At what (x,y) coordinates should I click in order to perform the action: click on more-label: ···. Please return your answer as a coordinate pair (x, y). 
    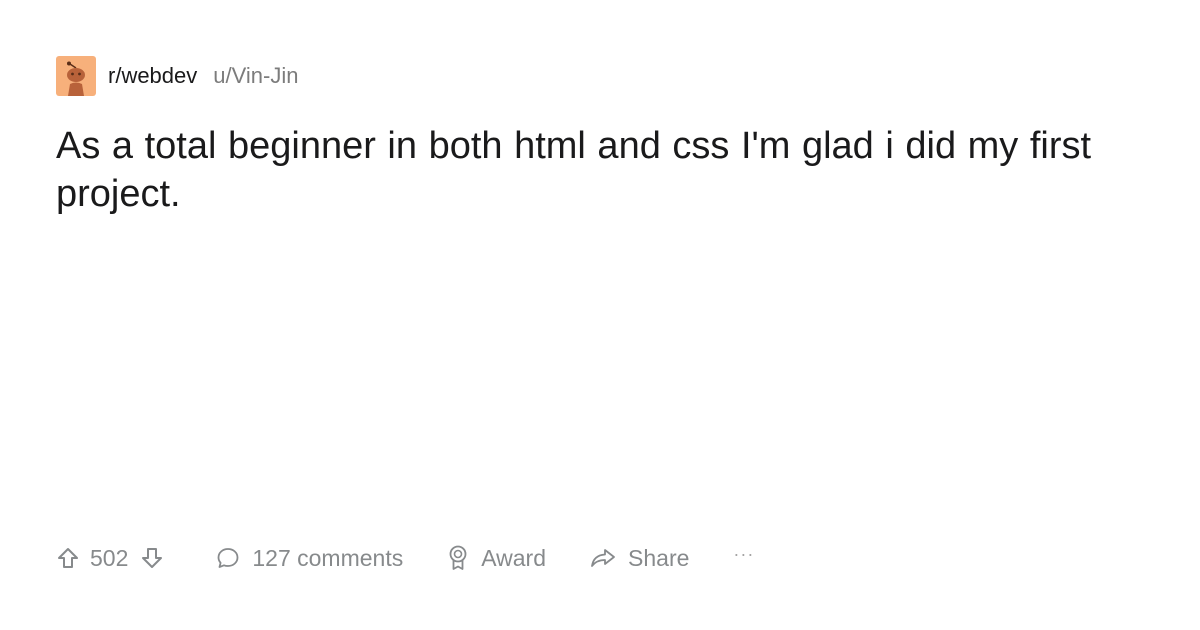
    Looking at the image, I should click on (744, 553).